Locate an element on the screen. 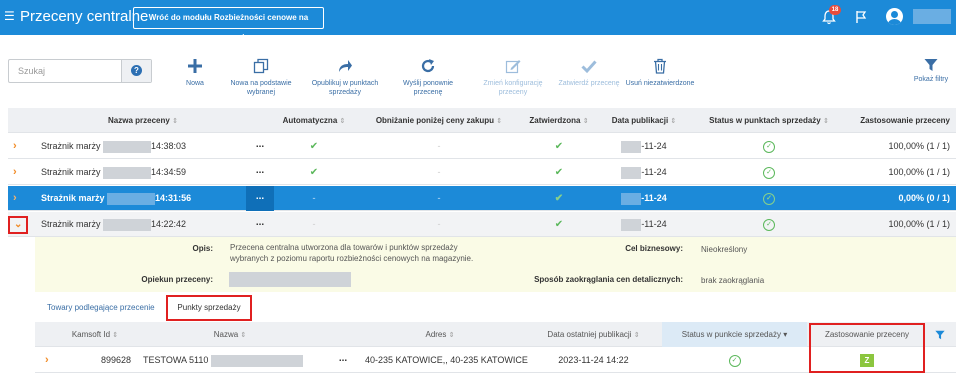 This screenshot has width=956, height=382. col-status-header: Status w punktach sprzedaży ⇕ is located at coordinates (769, 120).